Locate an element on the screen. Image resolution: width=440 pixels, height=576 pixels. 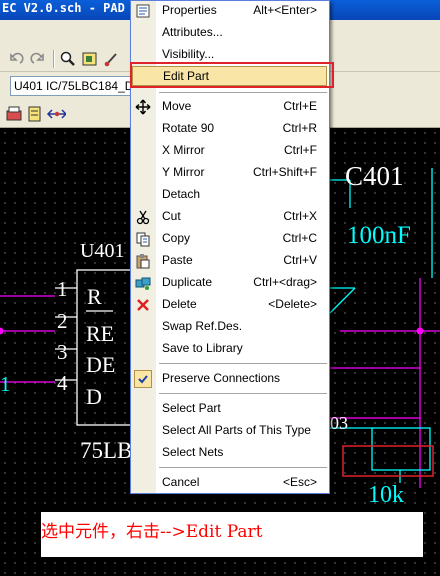
c401-ref: C401 is located at coordinates (374, 176).